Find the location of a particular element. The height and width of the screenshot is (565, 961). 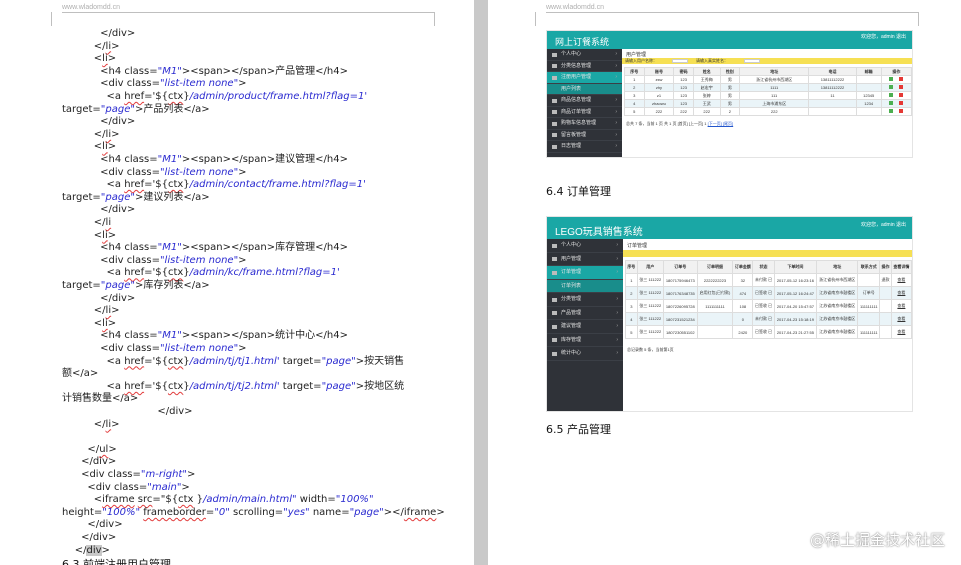

code-token: iframe is located at coordinates (118, 500).